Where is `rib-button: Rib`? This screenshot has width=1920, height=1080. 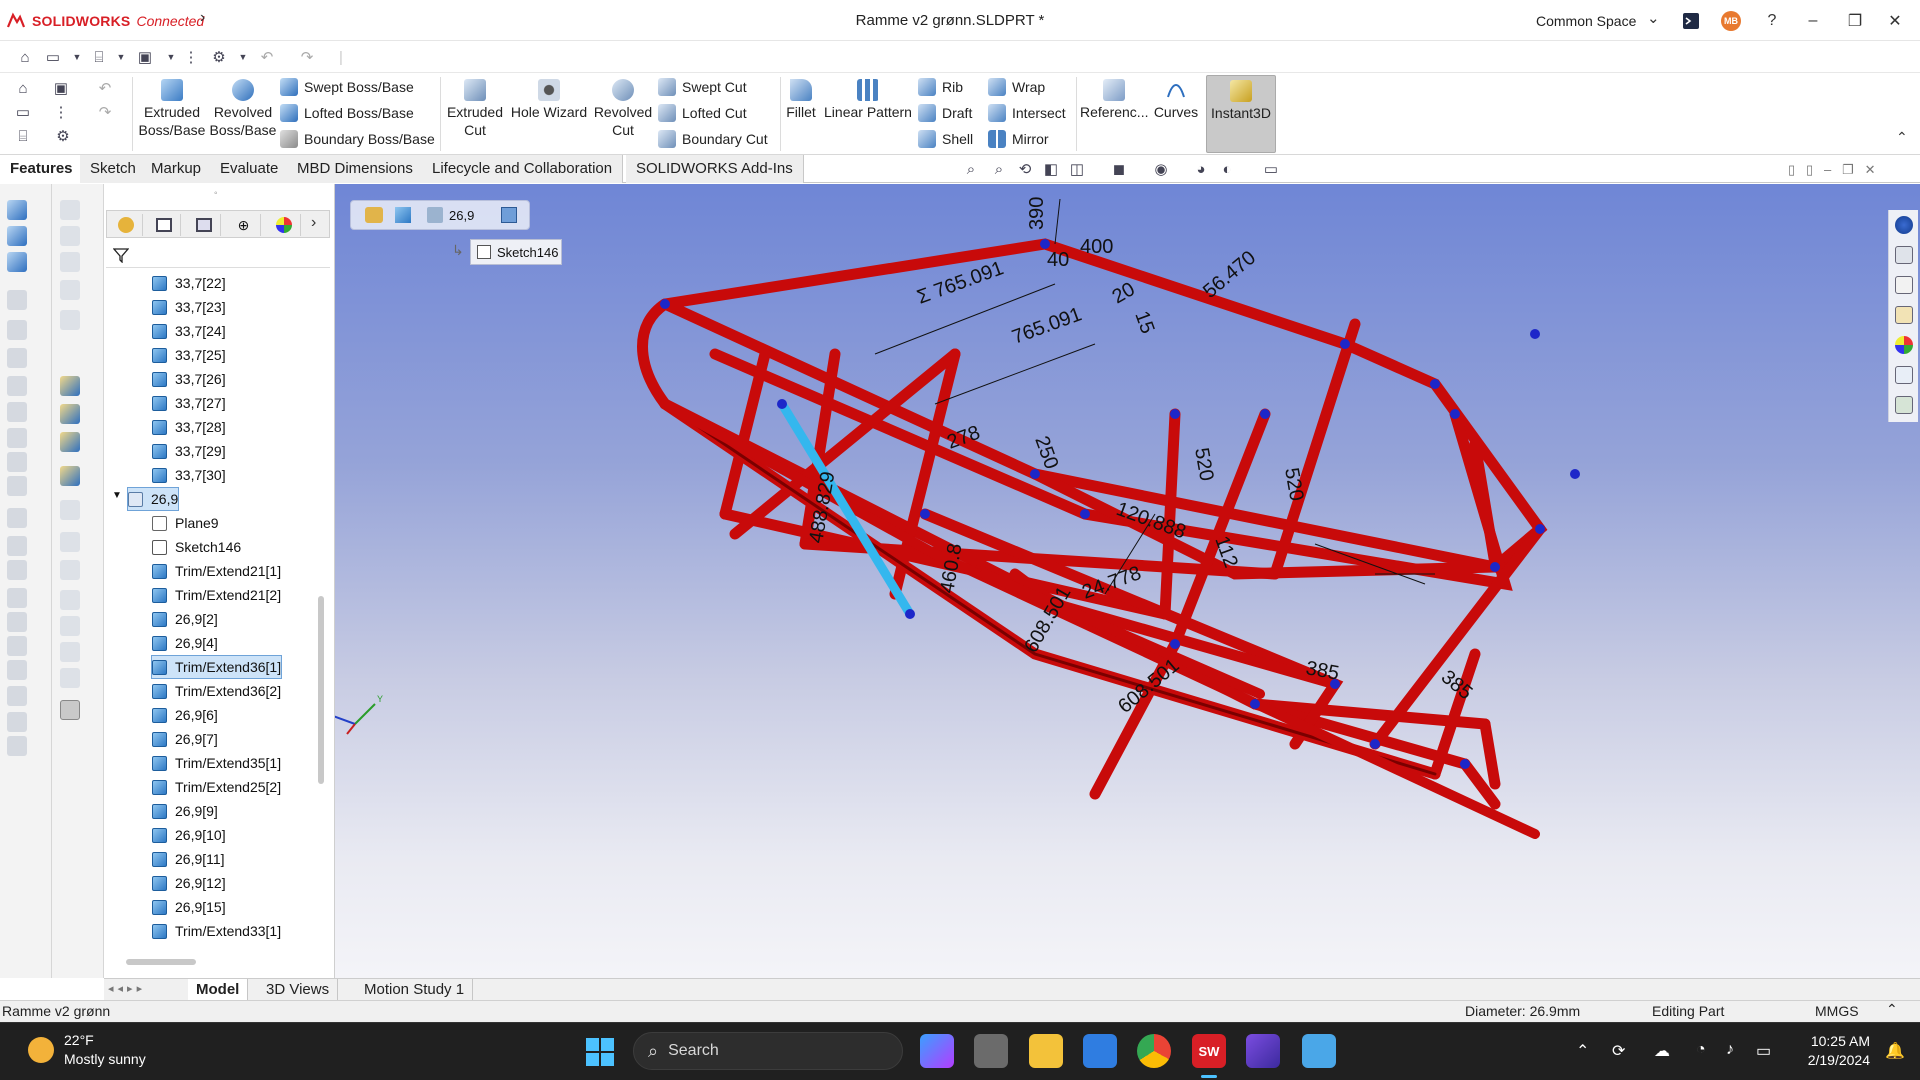
rib-button: Rib is located at coordinates (940, 87).